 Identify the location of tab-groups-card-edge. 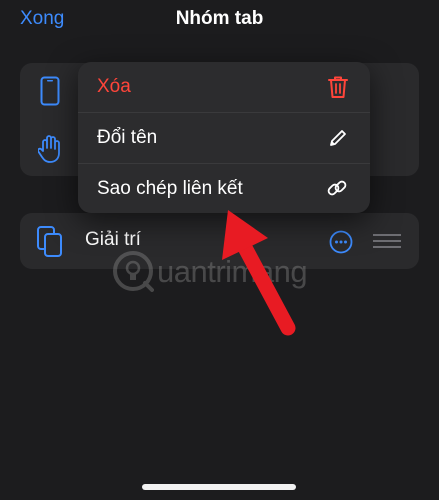
(395, 119).